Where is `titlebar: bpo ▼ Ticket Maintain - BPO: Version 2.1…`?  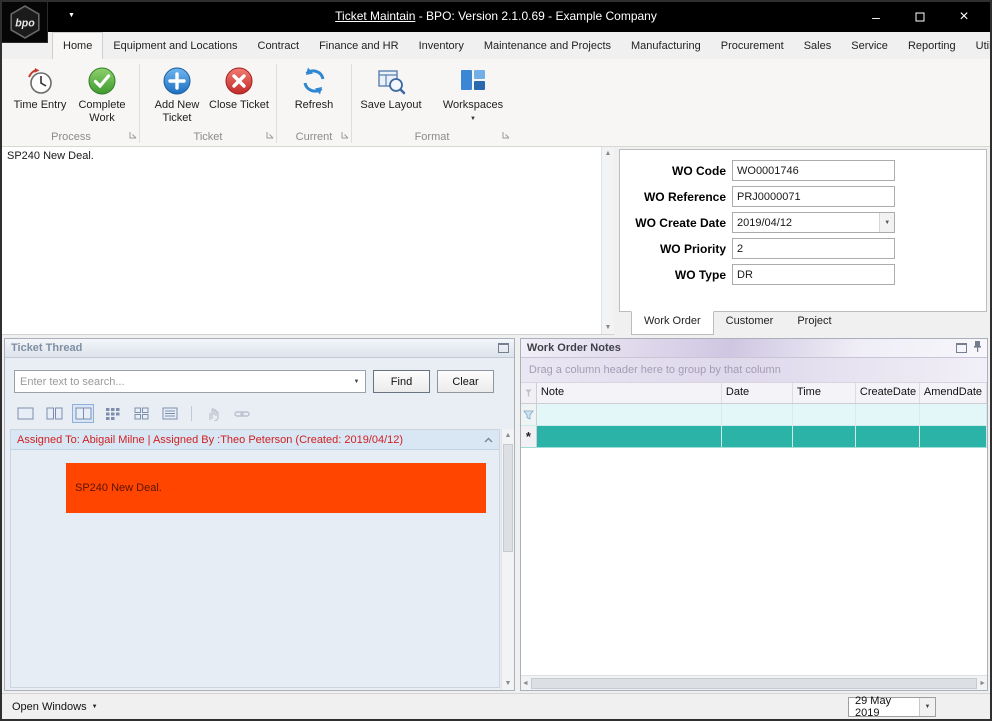 titlebar: bpo ▼ Ticket Maintain - BPO: Version 2.1… is located at coordinates (496, 22).